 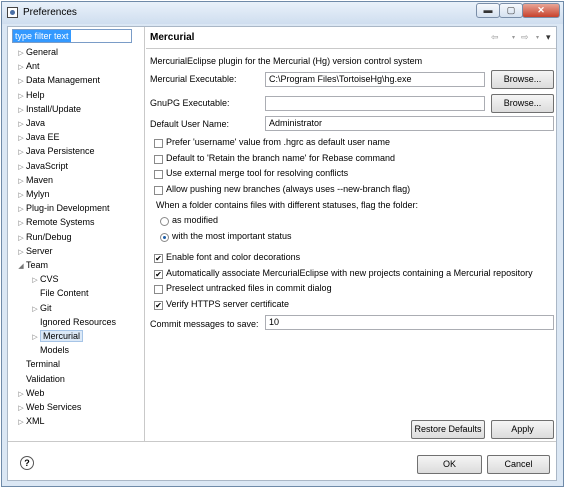 What do you see at coordinates (282, 441) in the screenshot?
I see `footer-separator` at bounding box center [282, 441].